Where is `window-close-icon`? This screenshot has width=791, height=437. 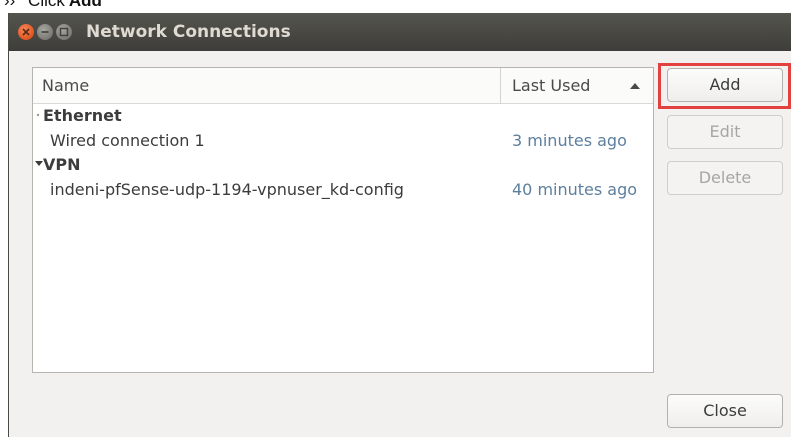 window-close-icon is located at coordinates (26, 32).